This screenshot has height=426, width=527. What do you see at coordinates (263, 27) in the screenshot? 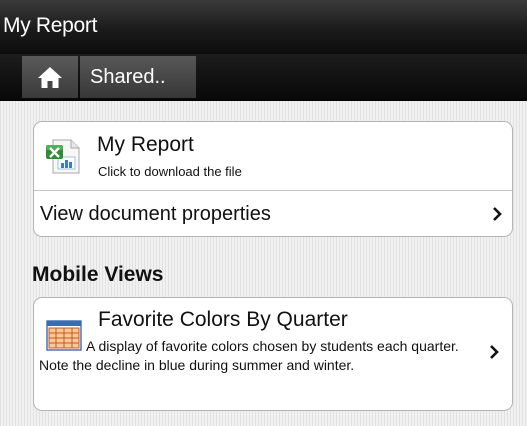
I see `app-header: My Report` at bounding box center [263, 27].